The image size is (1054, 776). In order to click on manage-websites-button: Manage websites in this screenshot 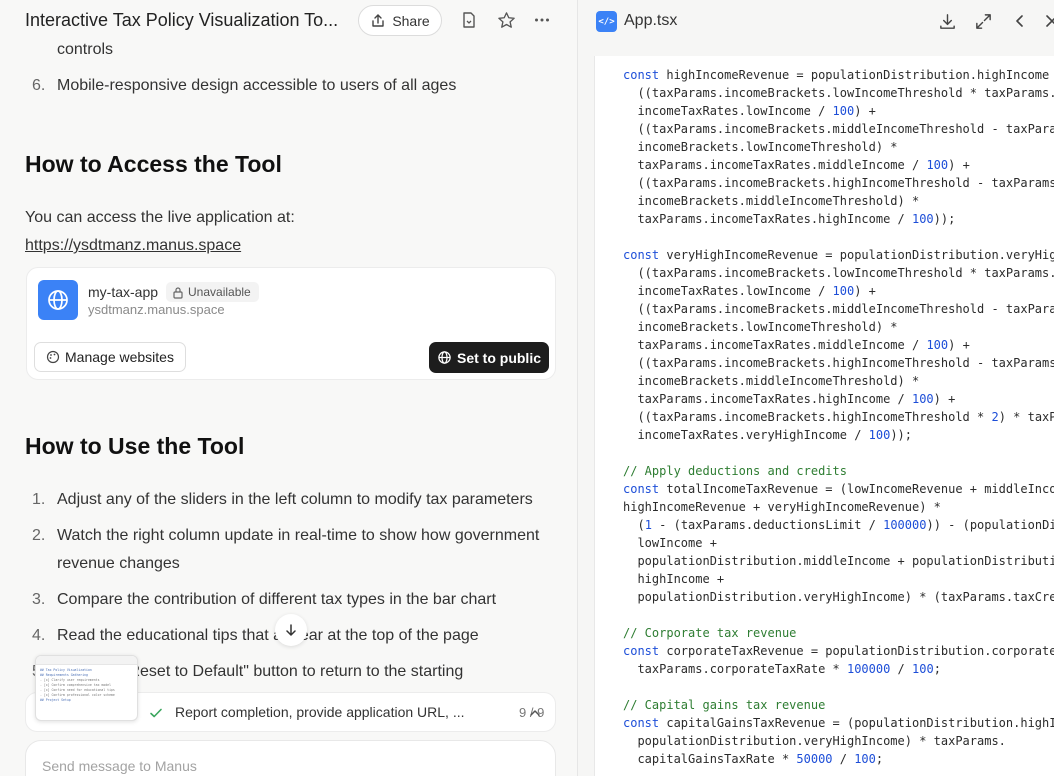, I will do `click(110, 357)`.